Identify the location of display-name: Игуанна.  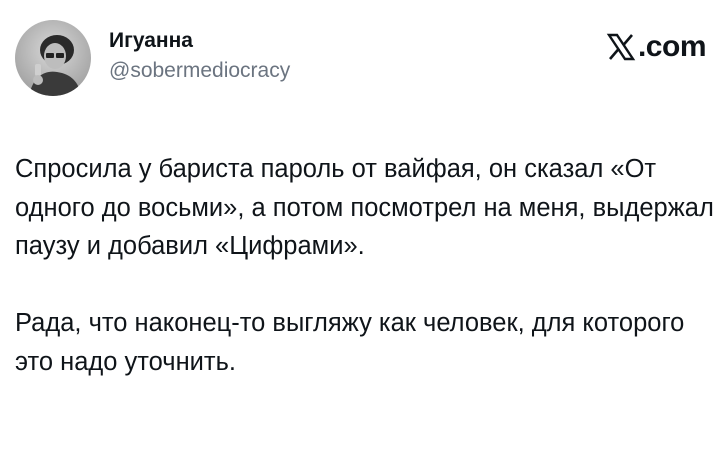
(199, 41).